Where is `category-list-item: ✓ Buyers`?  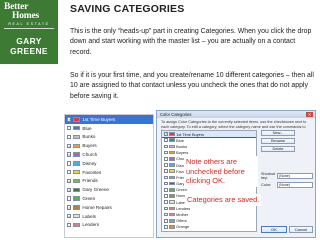 category-list-item: ✓ Buyers is located at coordinates (109, 145).